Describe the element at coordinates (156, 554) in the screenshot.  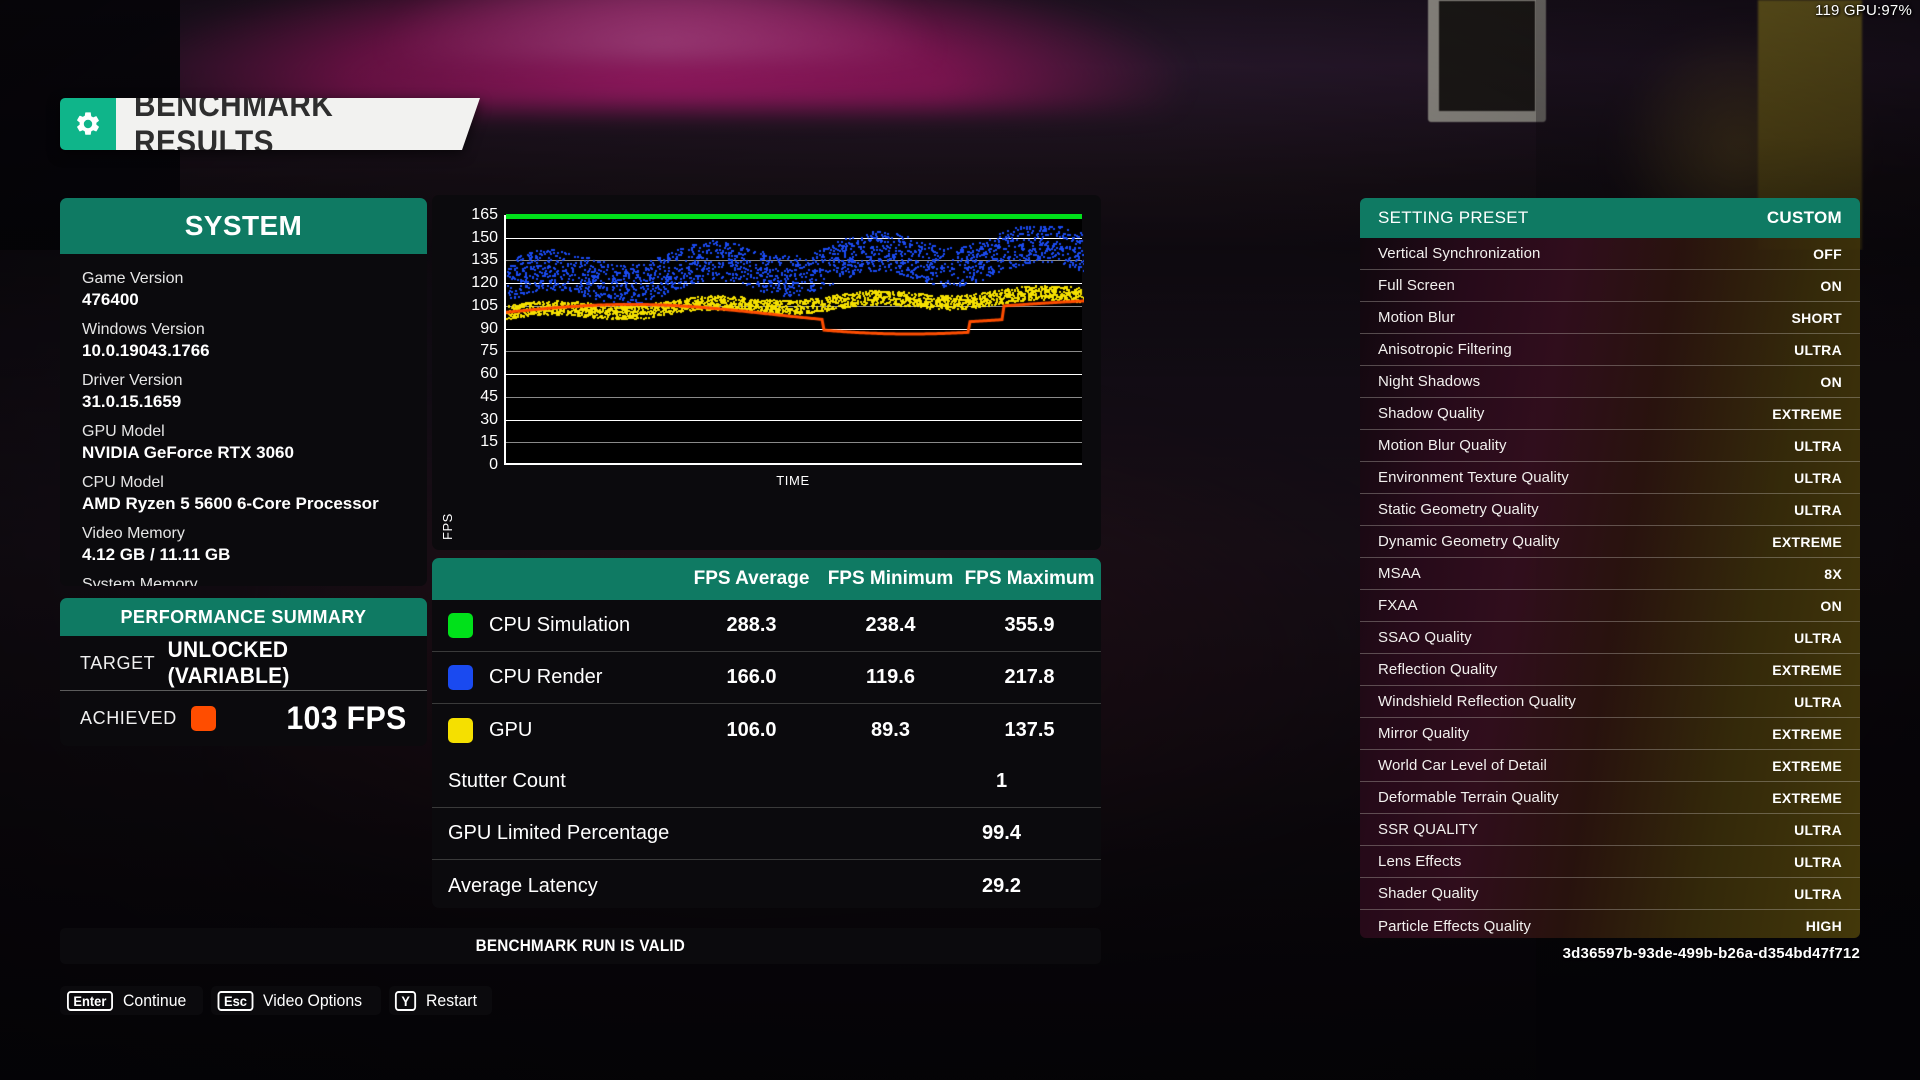
I see `system-info-value: 4.12 GB / 11.11 GB` at that location.